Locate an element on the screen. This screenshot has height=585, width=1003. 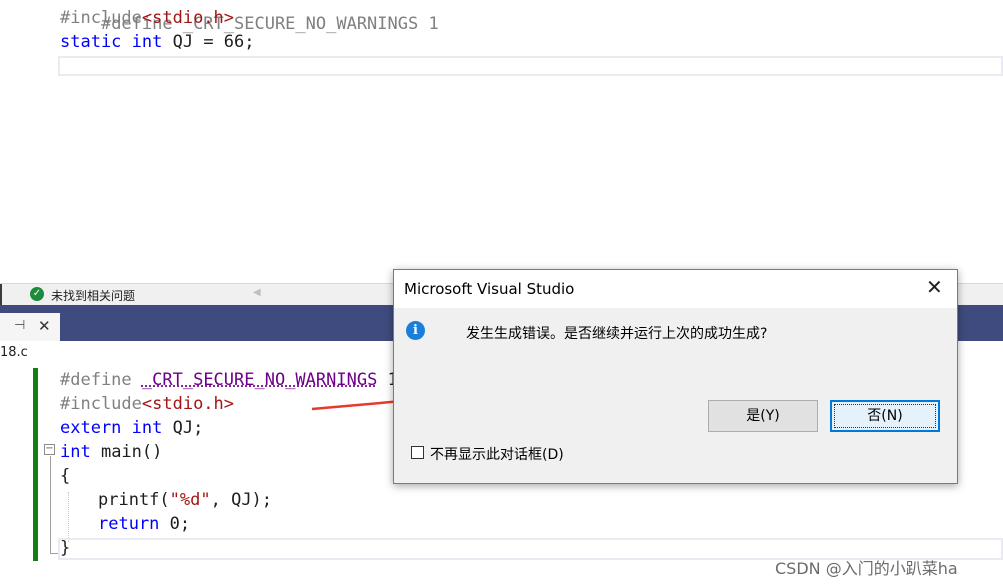
yes-button-label: 是(Y) is located at coordinates (763, 416).